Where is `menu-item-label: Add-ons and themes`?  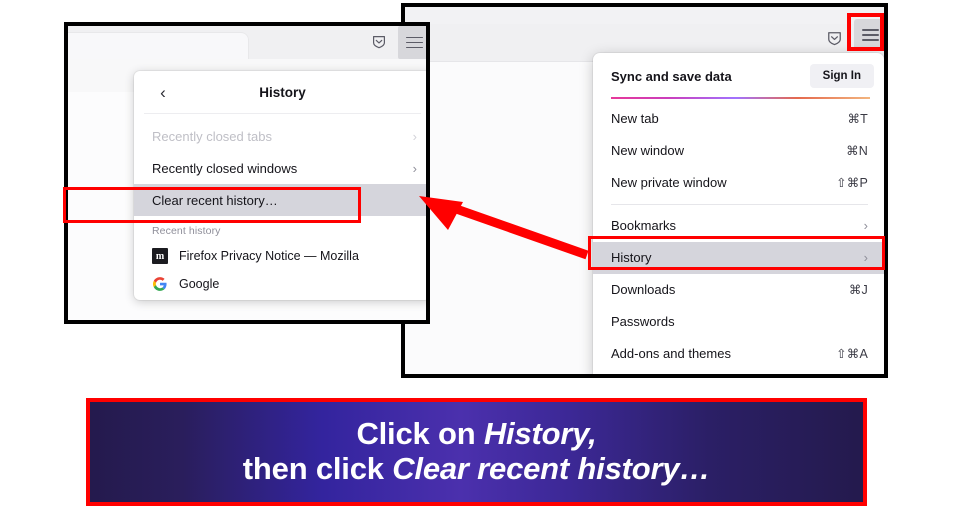
menu-item-label: Add-ons and themes is located at coordinates (671, 354).